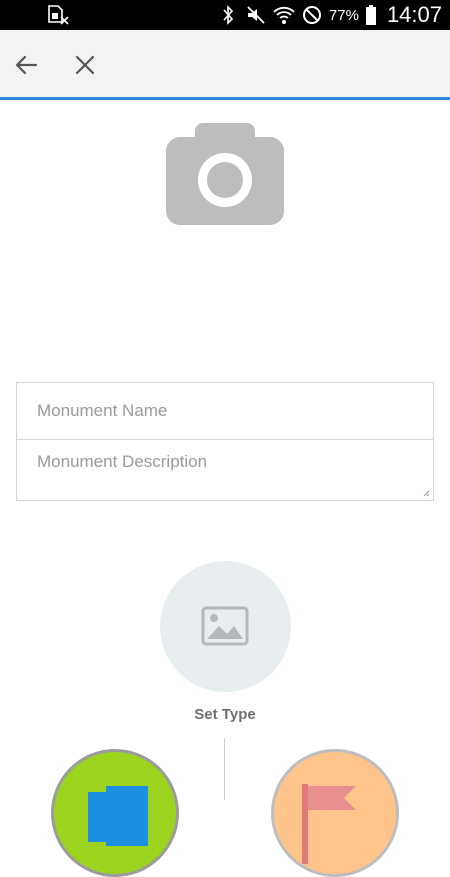 Image resolution: width=450 pixels, height=877 pixels. What do you see at coordinates (58, 15) in the screenshot?
I see `sim-card-off-icon` at bounding box center [58, 15].